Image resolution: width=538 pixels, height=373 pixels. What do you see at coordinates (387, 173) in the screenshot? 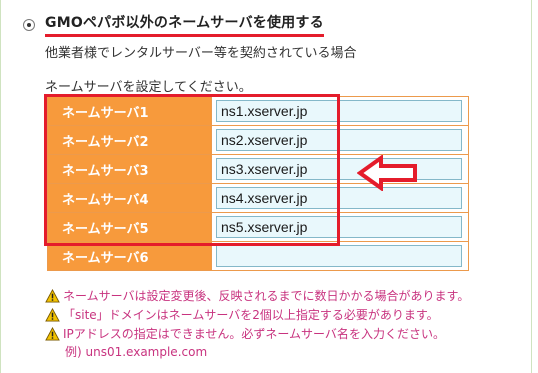
I see `left-arrow-icon` at bounding box center [387, 173].